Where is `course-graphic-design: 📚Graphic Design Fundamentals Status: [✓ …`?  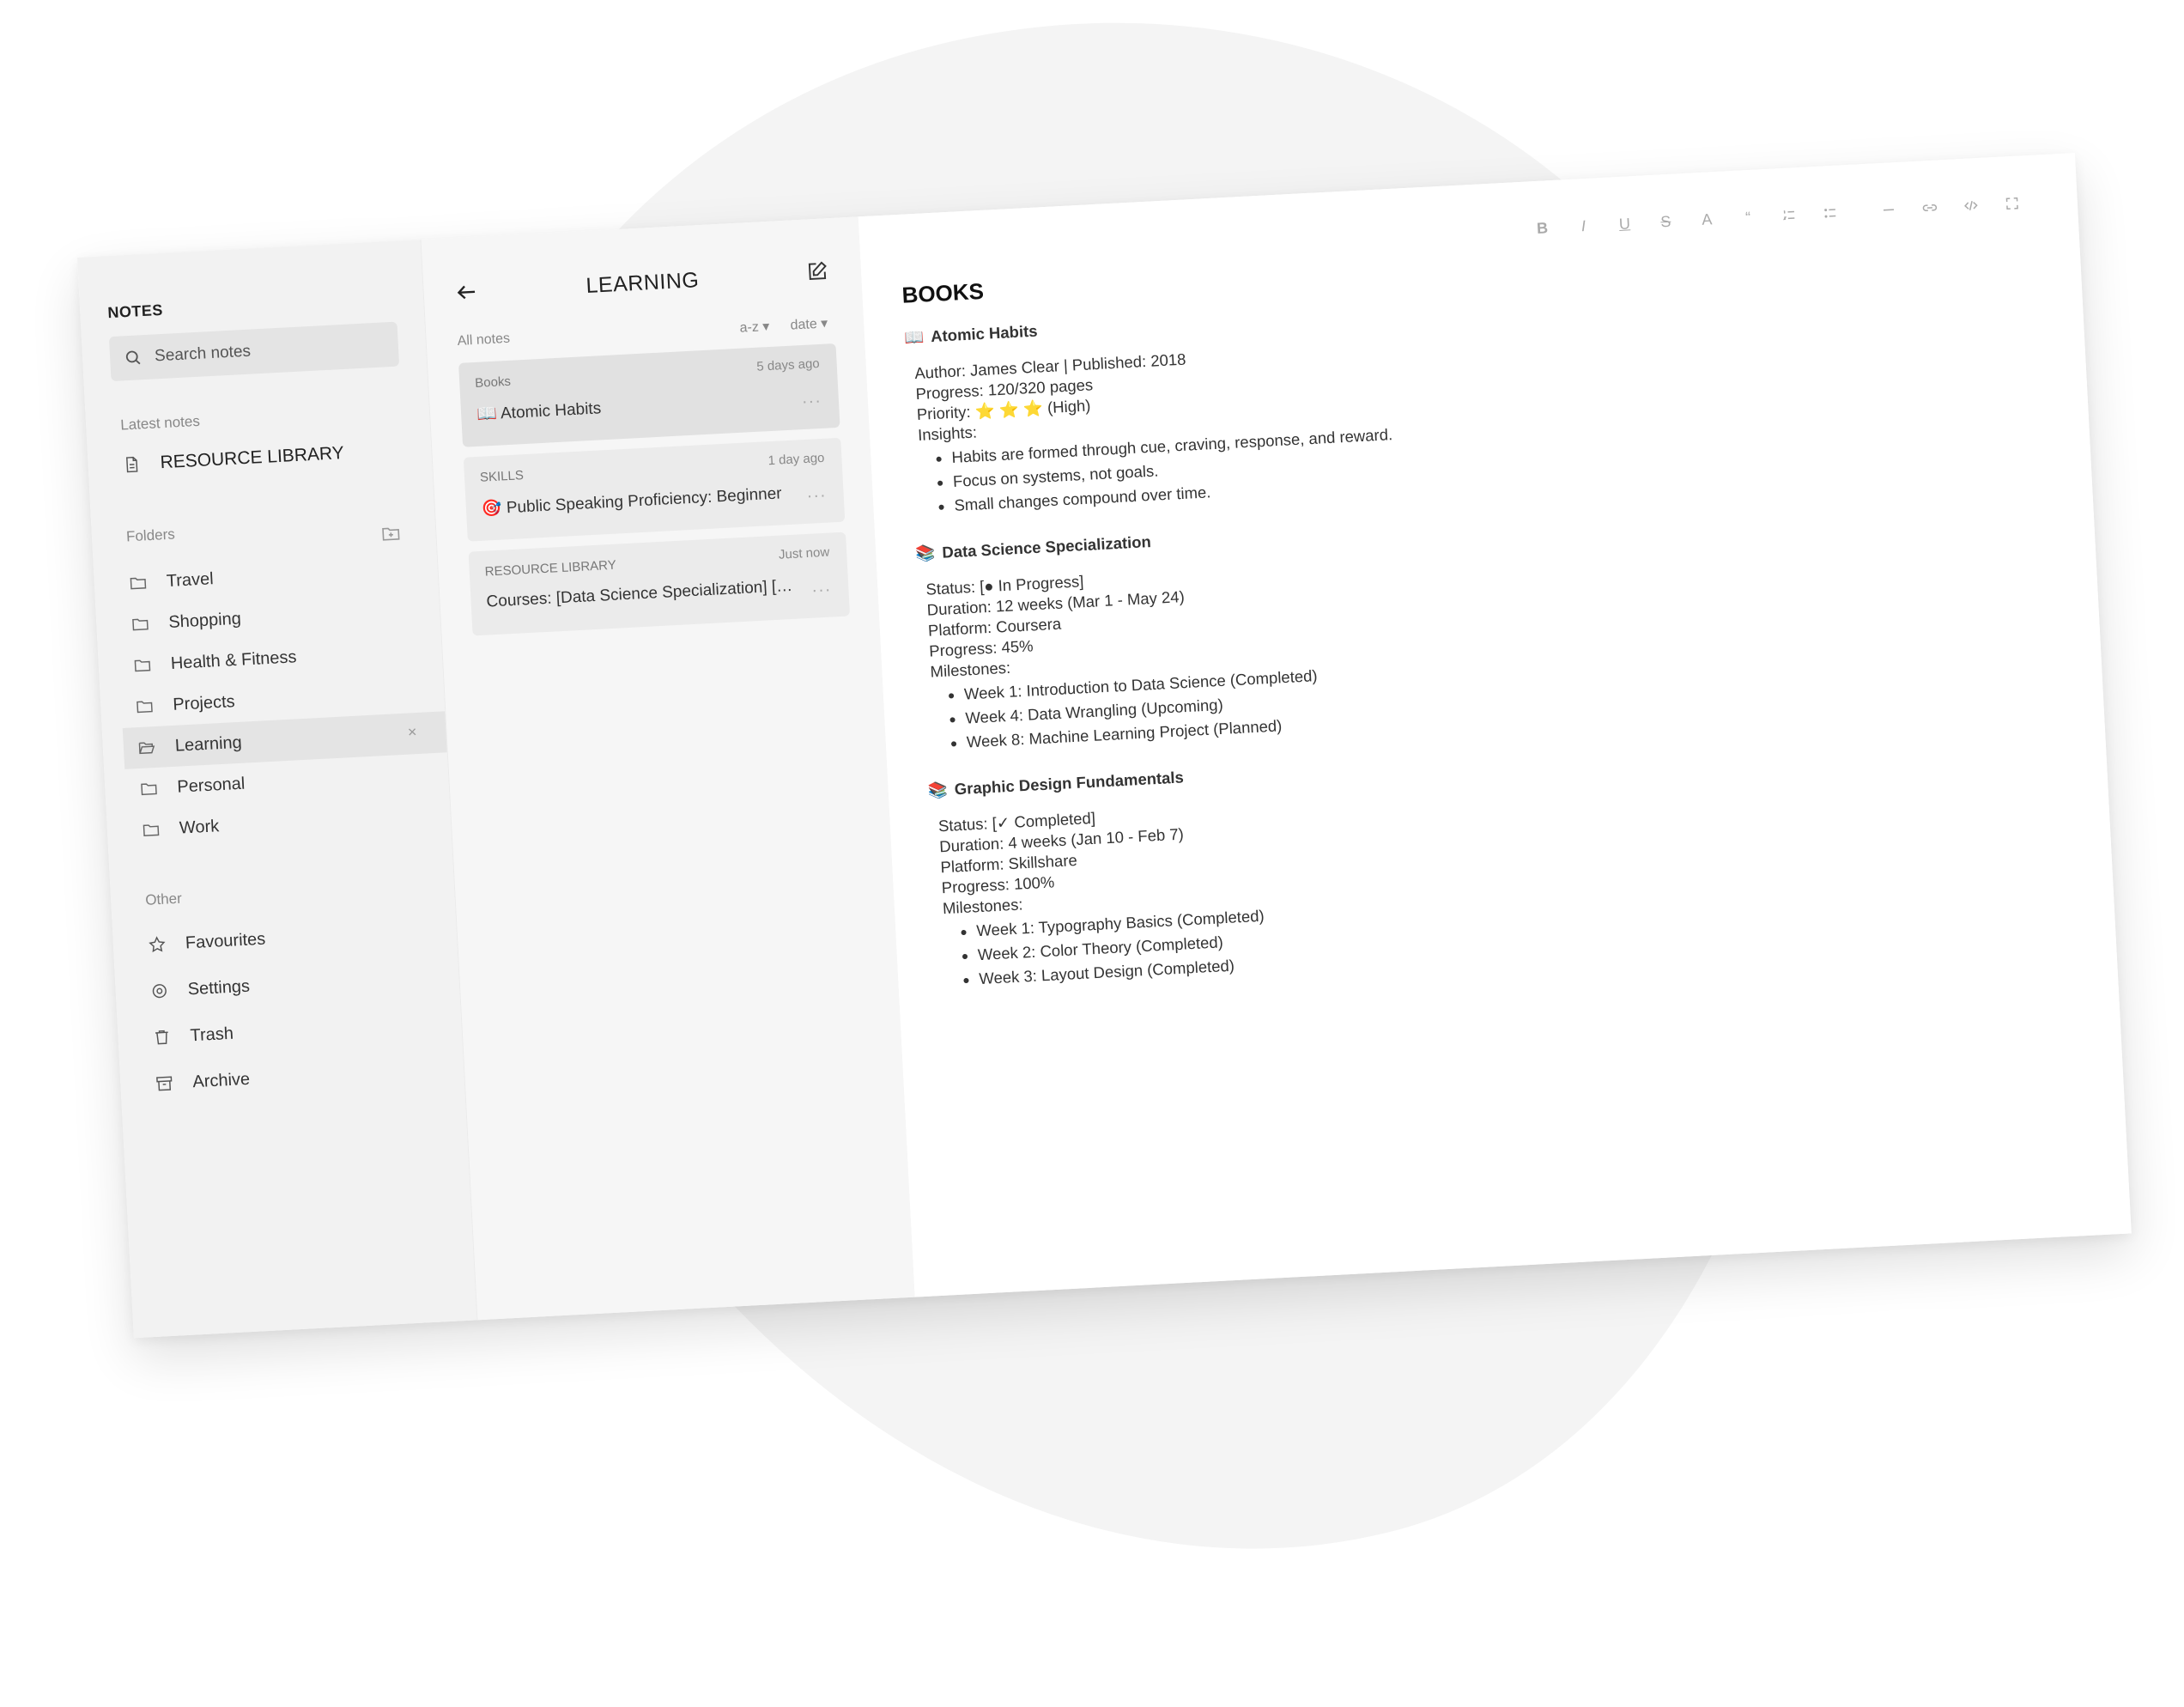 course-graphic-design: 📚Graphic Design Fundamentals Status: [✓ … is located at coordinates (1556, 853).